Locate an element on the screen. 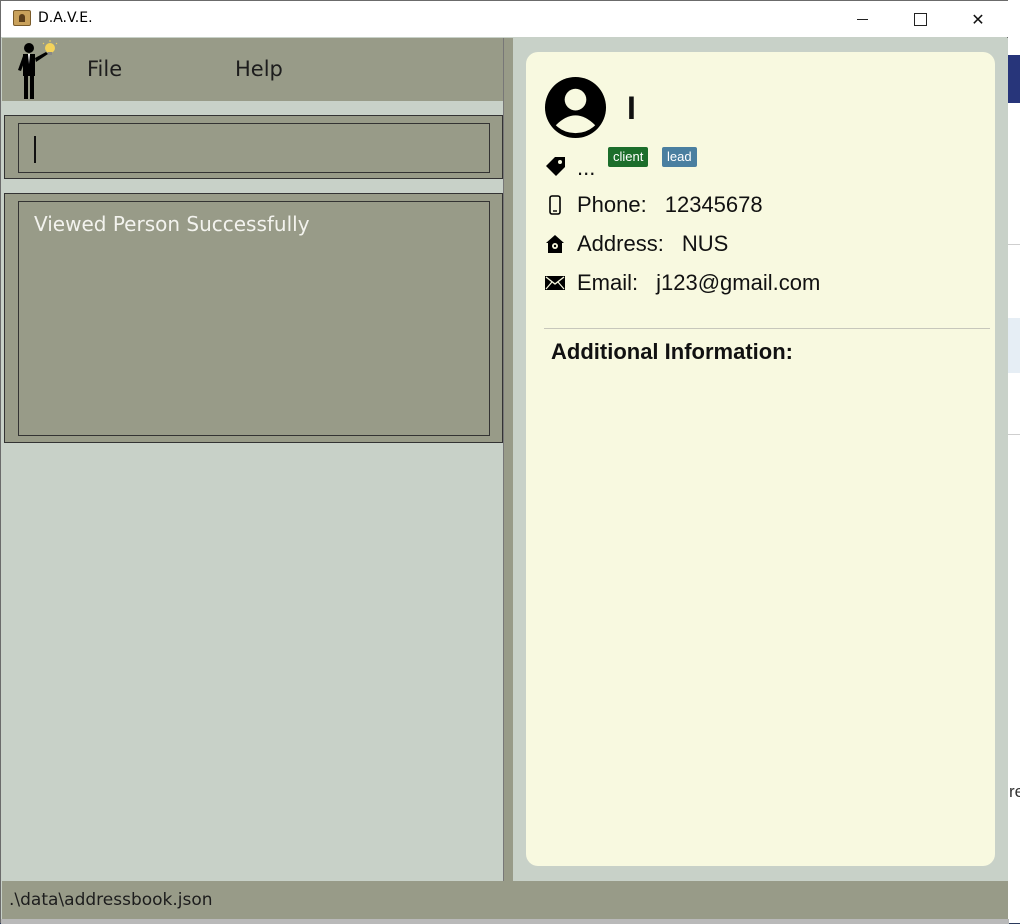 Image resolution: width=1020 pixels, height=924 pixels. phone-field: Phone: 12345678 is located at coordinates (653, 205).